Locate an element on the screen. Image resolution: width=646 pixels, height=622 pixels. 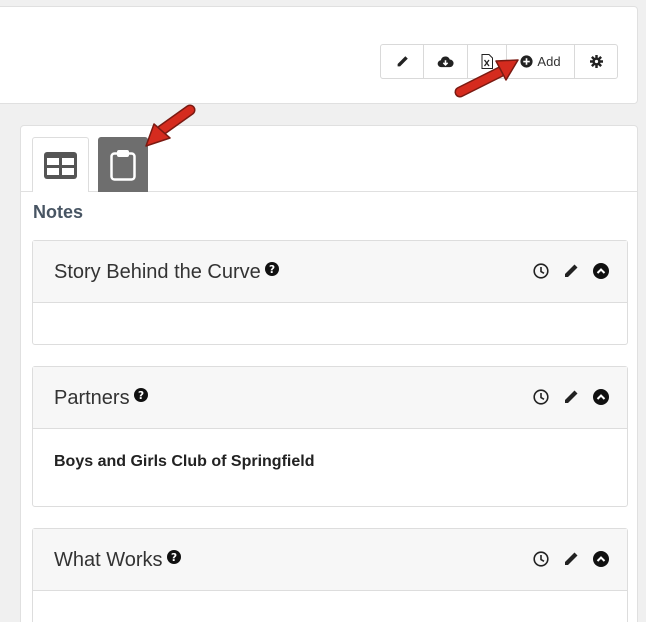
panel-title: Story Behind the Curve ? is located at coordinates (166, 272).